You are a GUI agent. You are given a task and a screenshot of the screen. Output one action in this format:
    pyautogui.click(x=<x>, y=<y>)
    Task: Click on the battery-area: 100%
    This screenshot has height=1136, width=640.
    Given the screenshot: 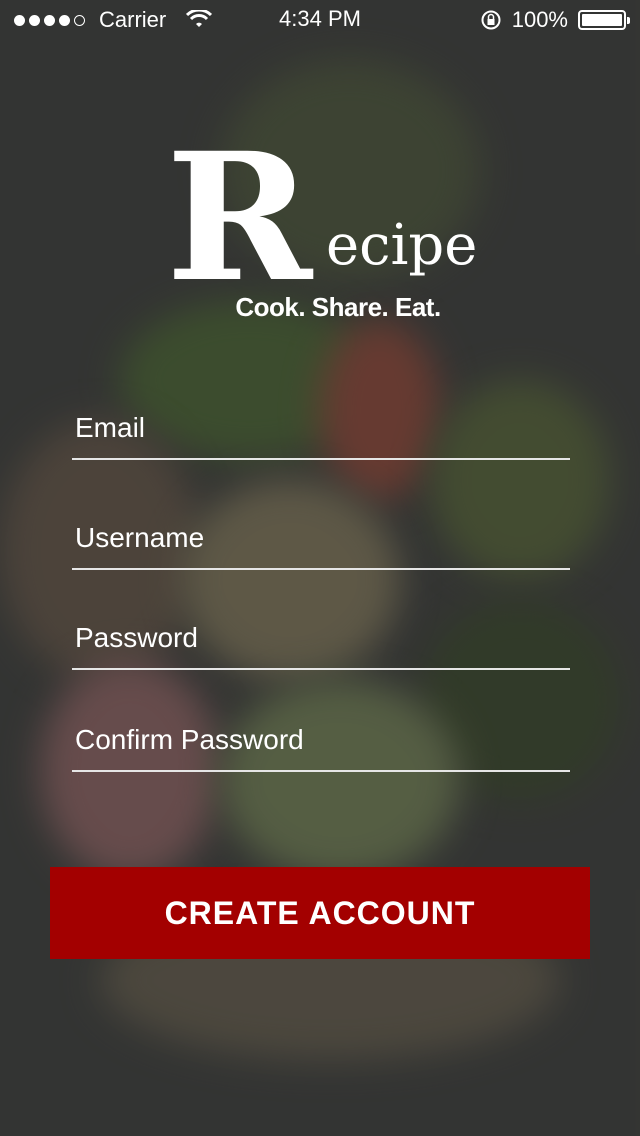 What is the action you would take?
    pyautogui.click(x=555, y=20)
    